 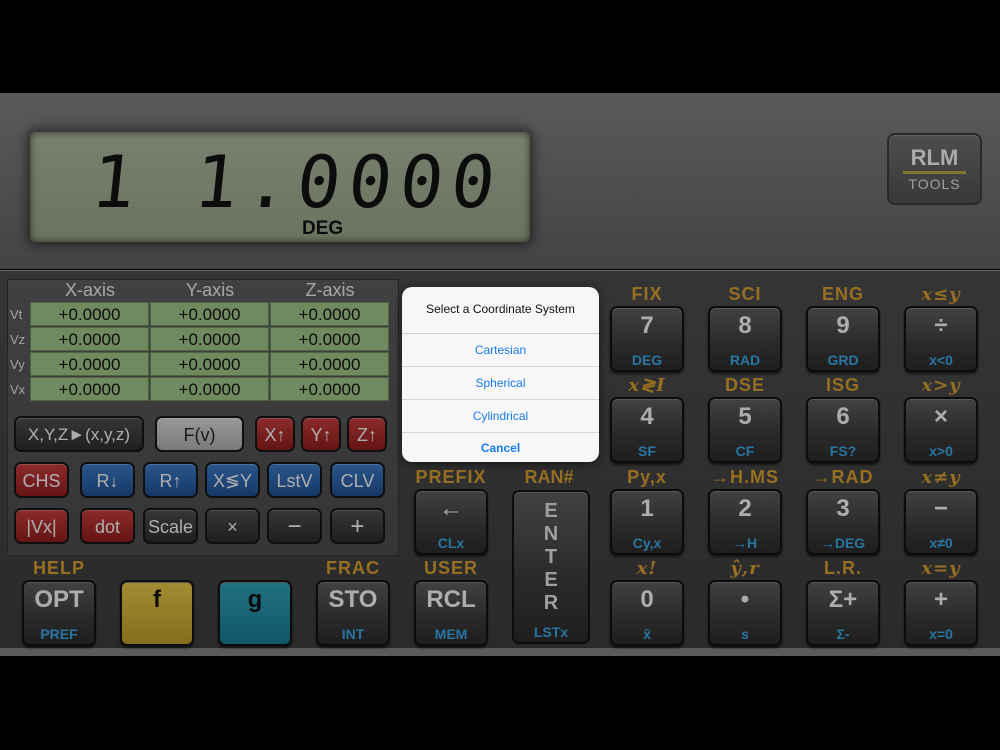 What do you see at coordinates (500, 447) in the screenshot?
I see `cancel-button: Cancel` at bounding box center [500, 447].